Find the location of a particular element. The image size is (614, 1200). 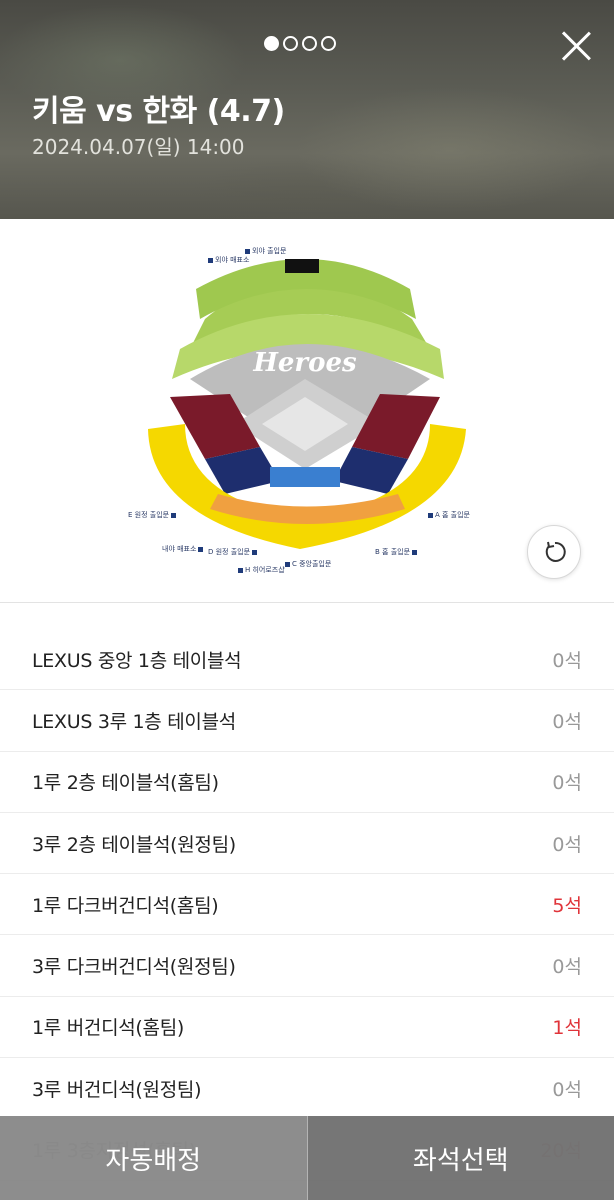

seat-grade-name: 3루 2층 테이블석(원정팀) is located at coordinates (134, 844).